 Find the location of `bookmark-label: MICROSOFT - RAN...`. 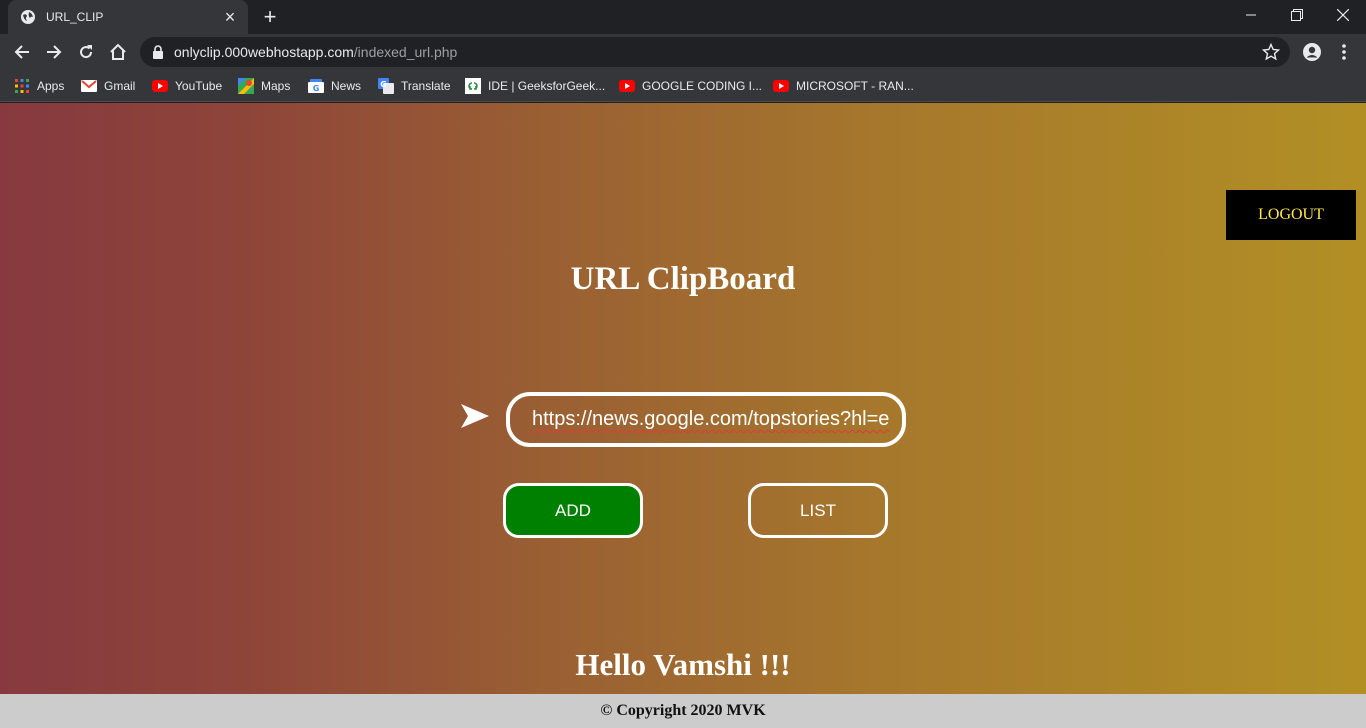

bookmark-label: MICROSOFT - RAN... is located at coordinates (855, 86).